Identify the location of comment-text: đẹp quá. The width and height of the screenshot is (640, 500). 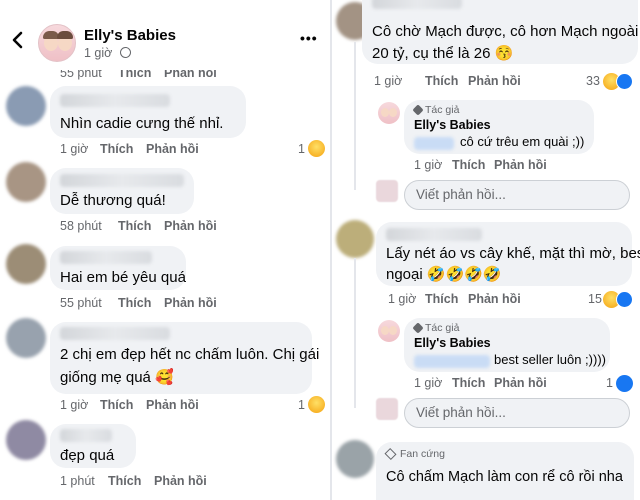
(87, 455).